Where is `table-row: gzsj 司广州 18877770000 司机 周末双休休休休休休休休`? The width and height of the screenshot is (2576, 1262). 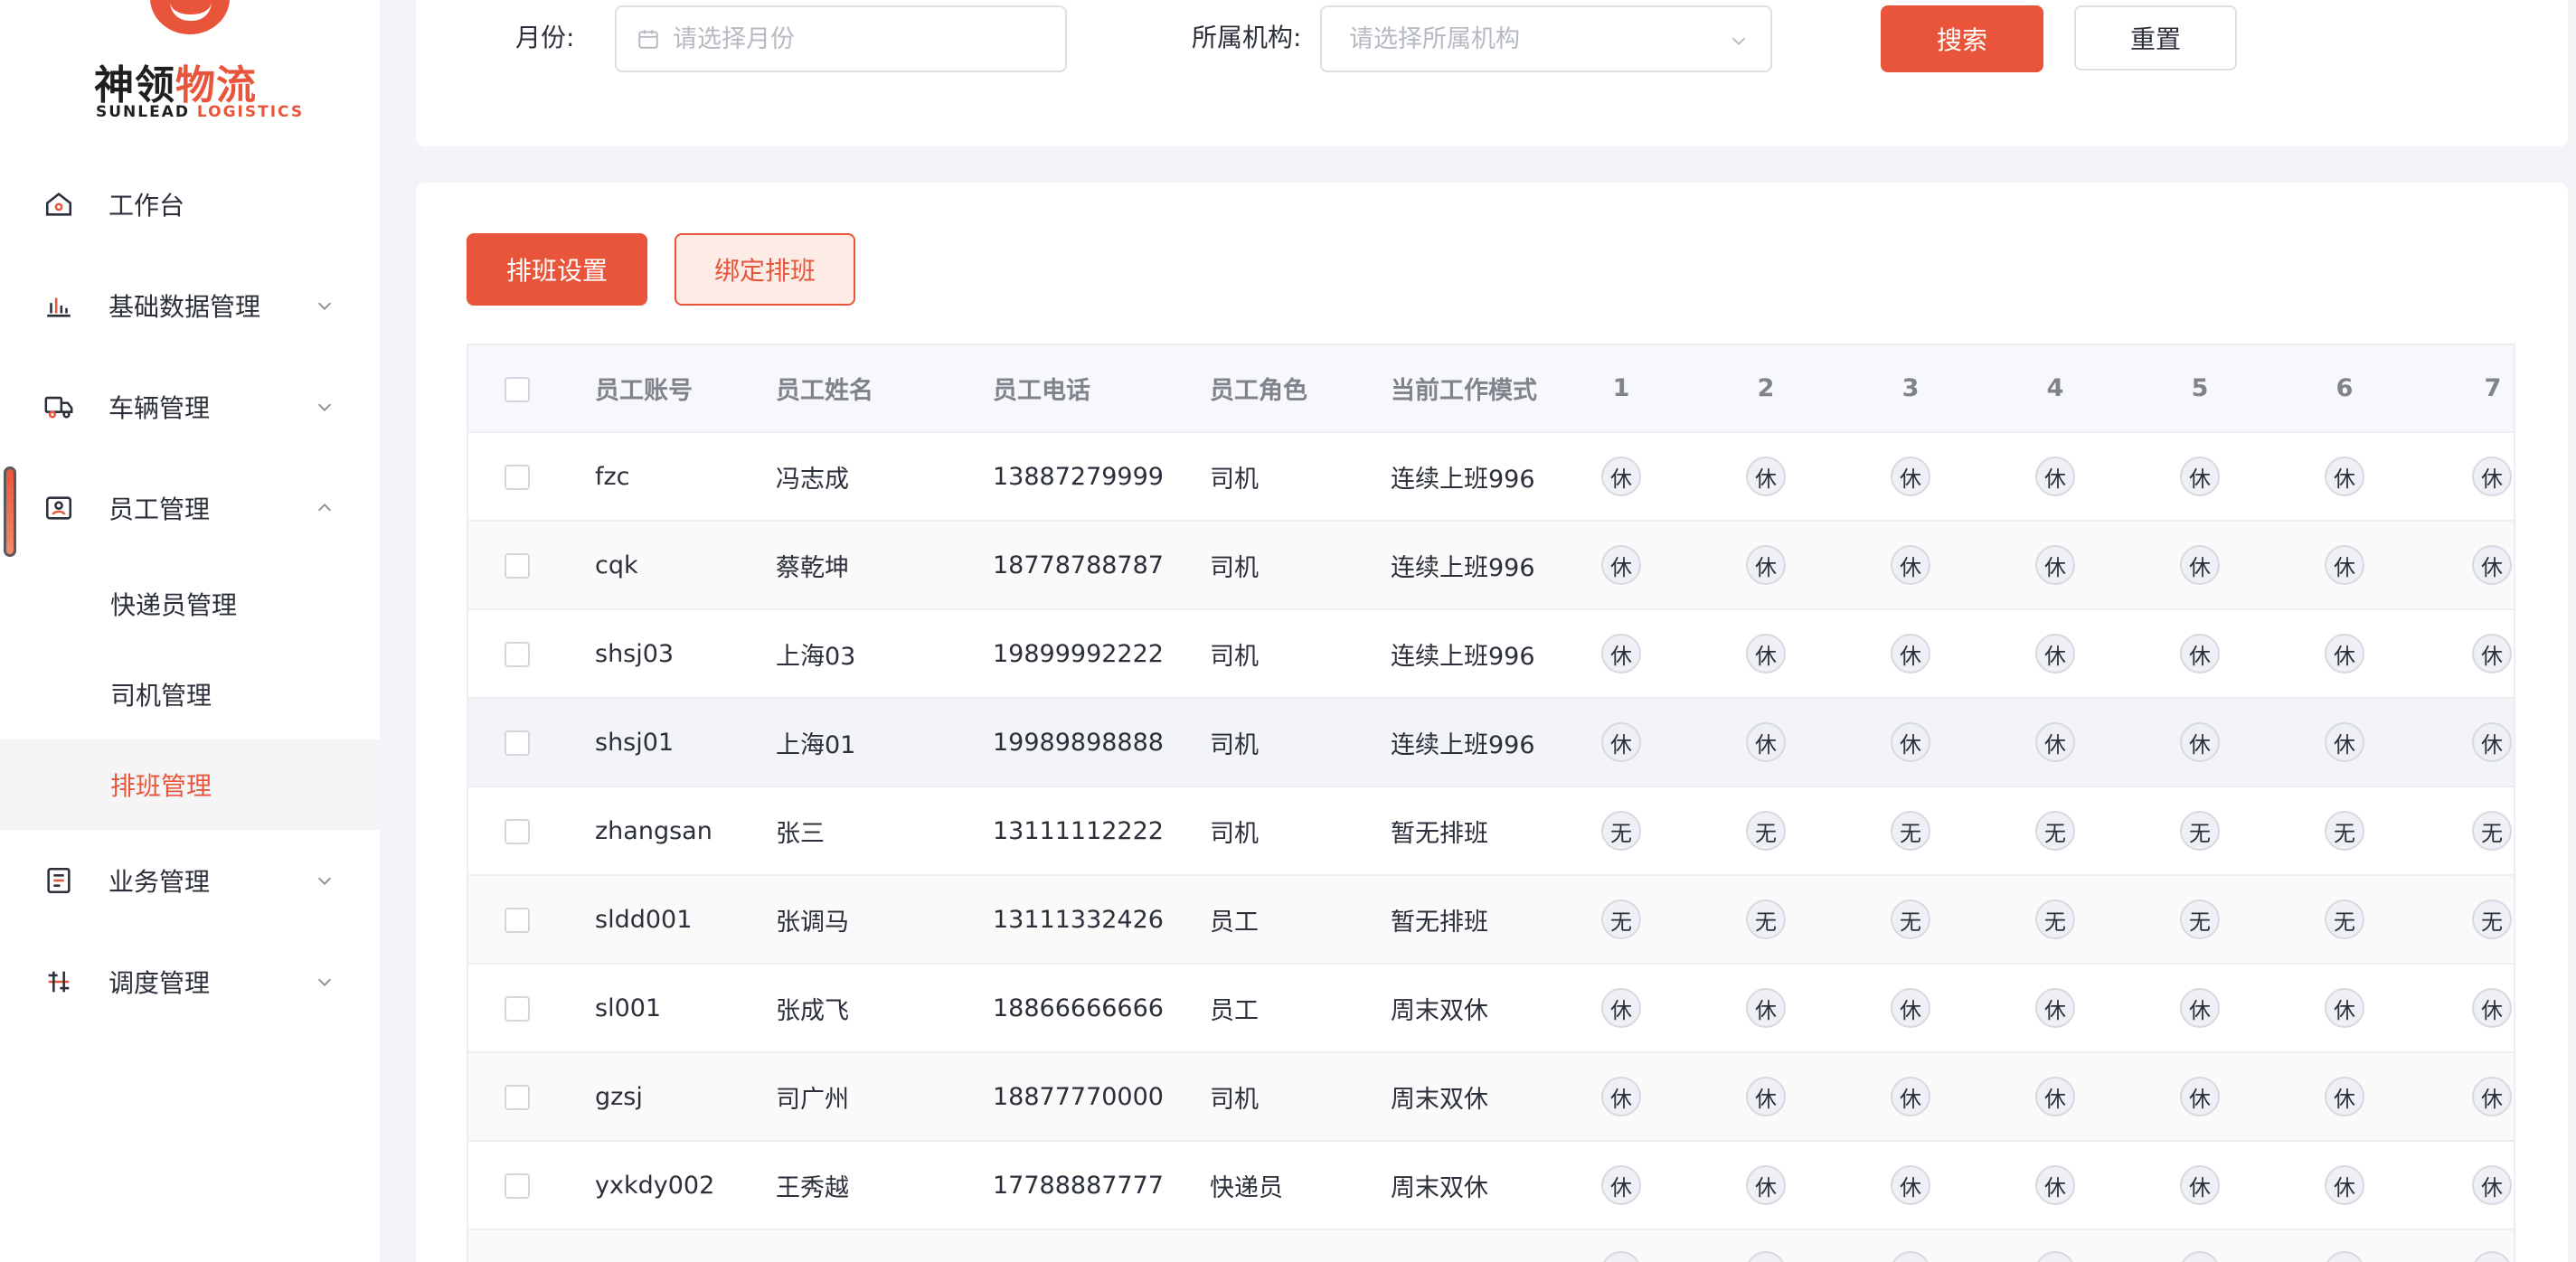 table-row: gzsj 司广州 18877770000 司机 周末双休休休休休休休休 is located at coordinates (1491, 1097).